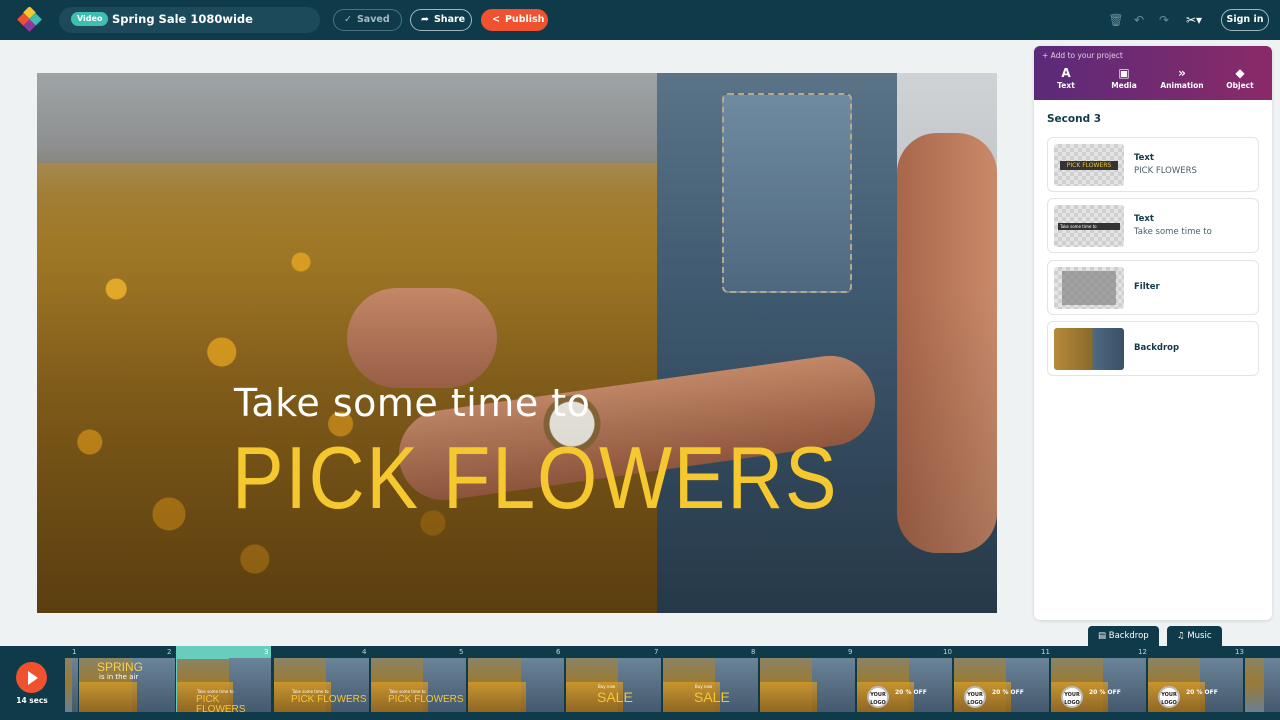  I want to click on tools-icon: ✂▾, so click(1194, 20).